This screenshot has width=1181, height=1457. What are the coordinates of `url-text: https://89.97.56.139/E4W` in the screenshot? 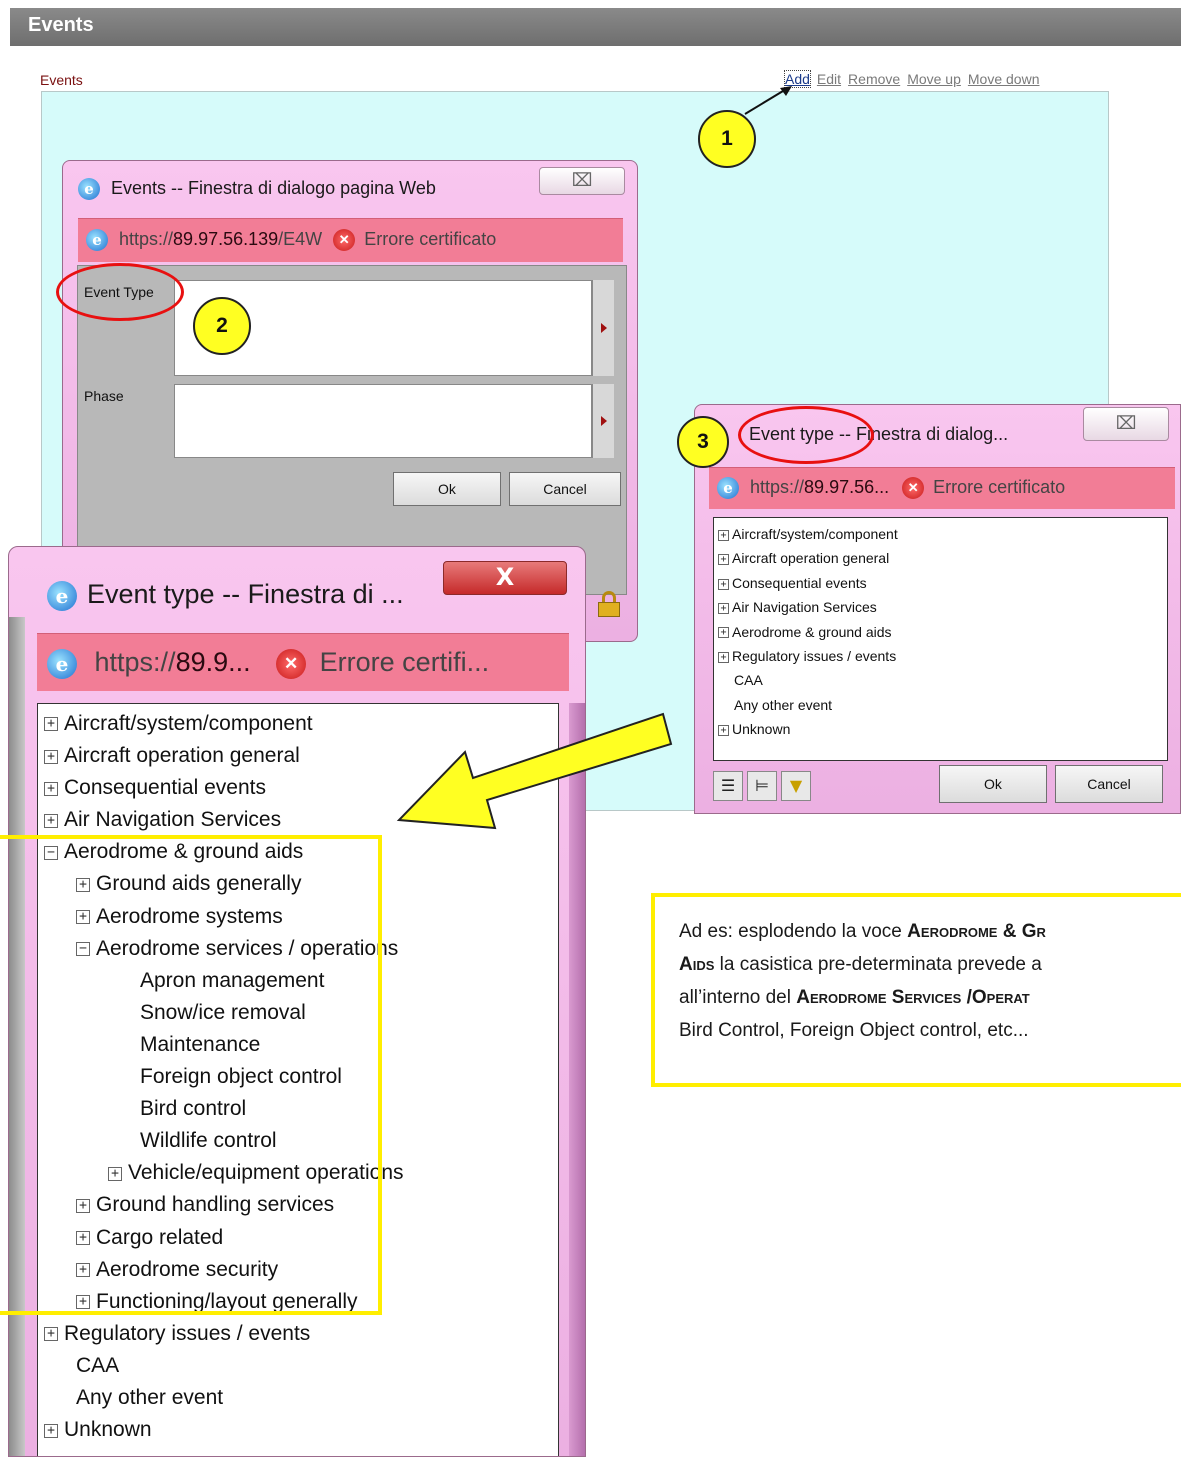 It's located at (221, 239).